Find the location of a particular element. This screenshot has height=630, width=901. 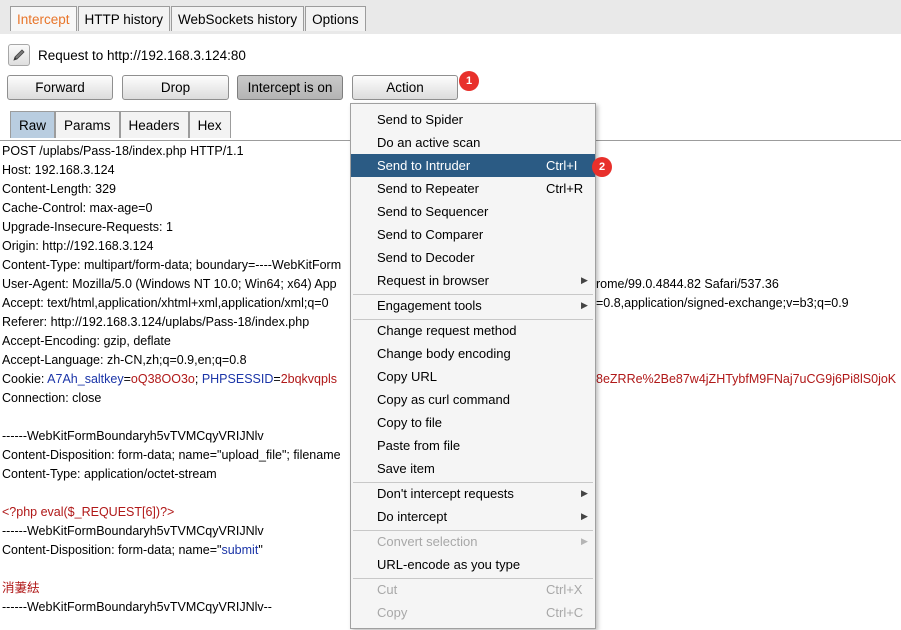

content-disposition-suffix: " is located at coordinates (260, 550).